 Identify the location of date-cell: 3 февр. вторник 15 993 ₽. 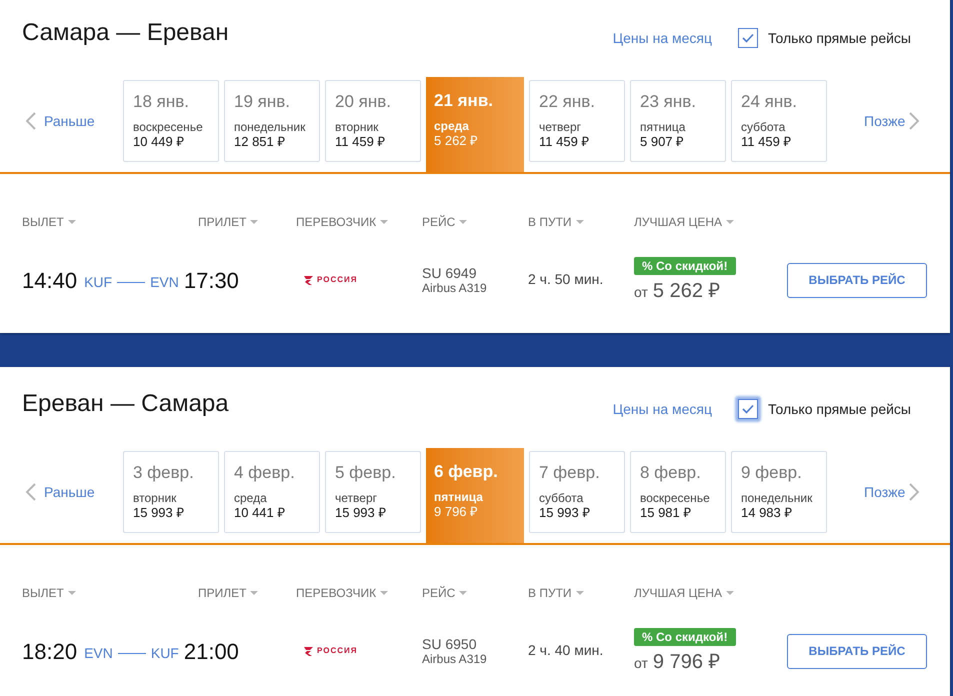
(171, 492).